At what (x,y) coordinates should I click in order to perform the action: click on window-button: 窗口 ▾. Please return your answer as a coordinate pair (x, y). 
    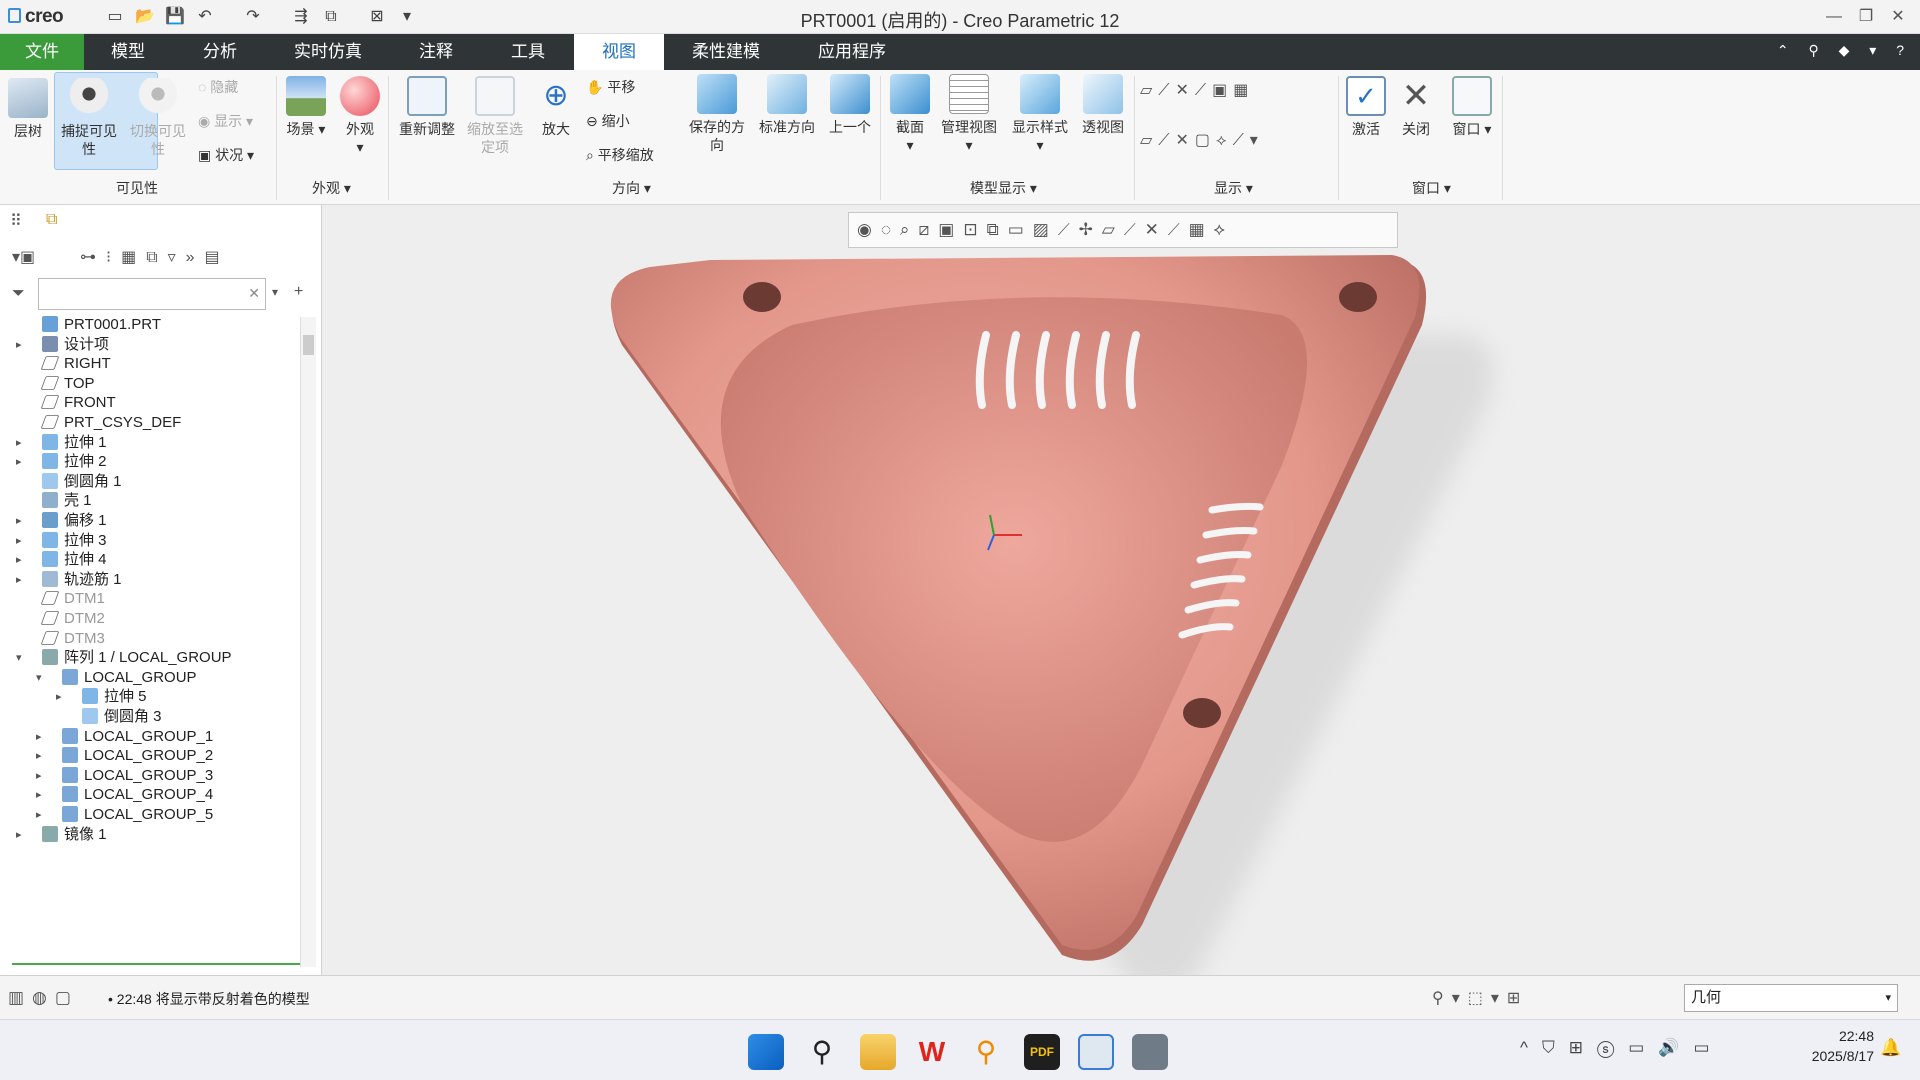
    Looking at the image, I should click on (1472, 107).